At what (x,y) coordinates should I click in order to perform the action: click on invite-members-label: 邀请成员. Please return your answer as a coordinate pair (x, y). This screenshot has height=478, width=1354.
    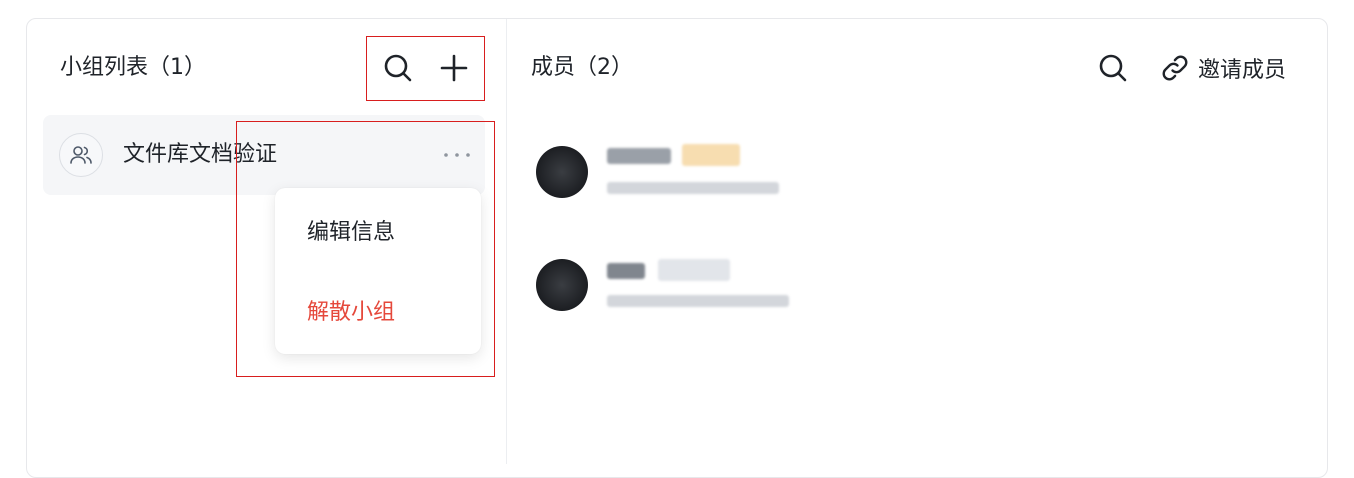
    Looking at the image, I should click on (1242, 70).